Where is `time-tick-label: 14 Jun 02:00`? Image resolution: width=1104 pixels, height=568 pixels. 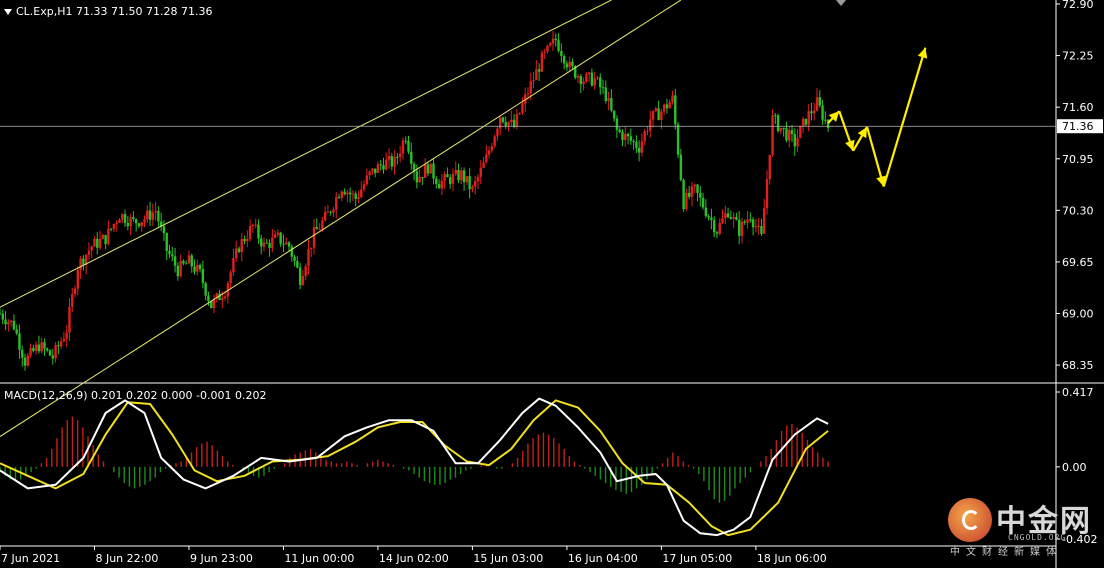 time-tick-label: 14 Jun 02:00 is located at coordinates (414, 558).